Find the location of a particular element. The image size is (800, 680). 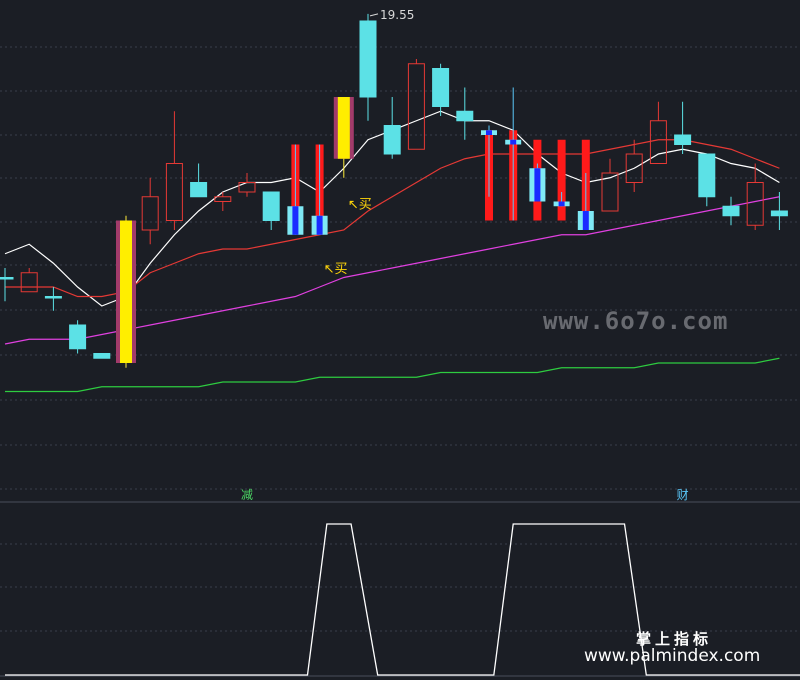

watermark-footer-url: www.palmindex.com is located at coordinates (672, 656).